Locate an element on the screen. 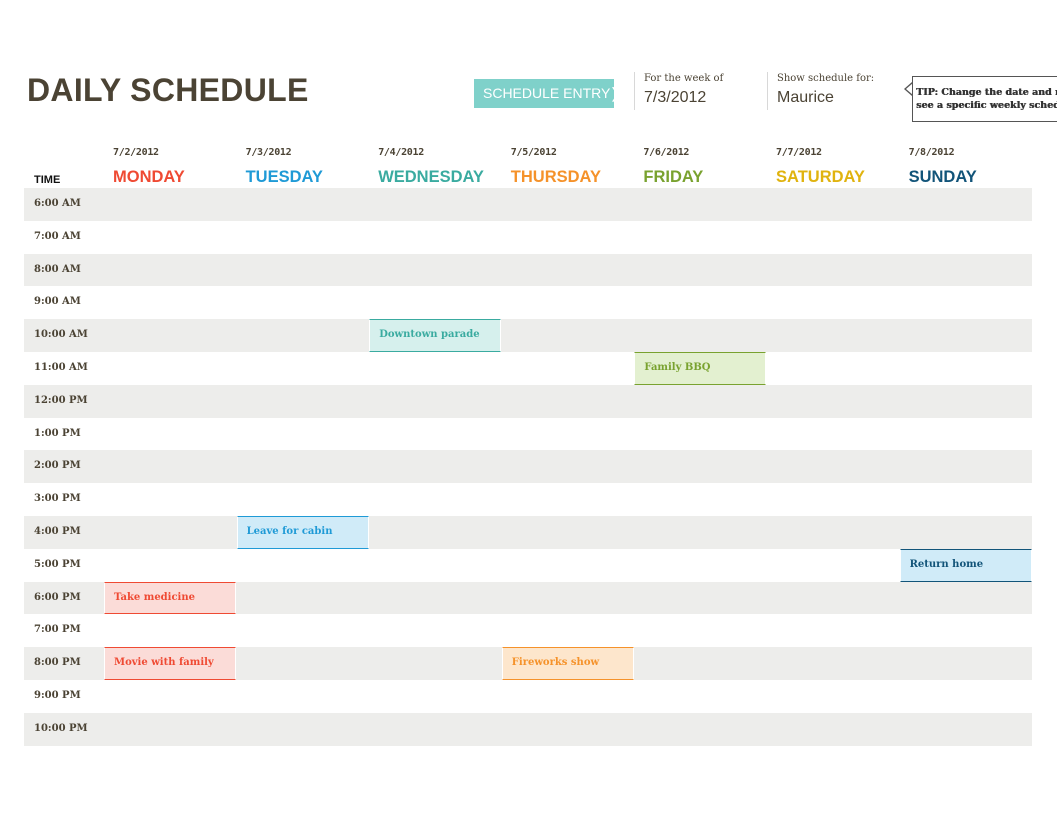 Image resolution: width=1057 pixels, height=817 pixels. schedule-event: Downtown parade is located at coordinates (435, 335).